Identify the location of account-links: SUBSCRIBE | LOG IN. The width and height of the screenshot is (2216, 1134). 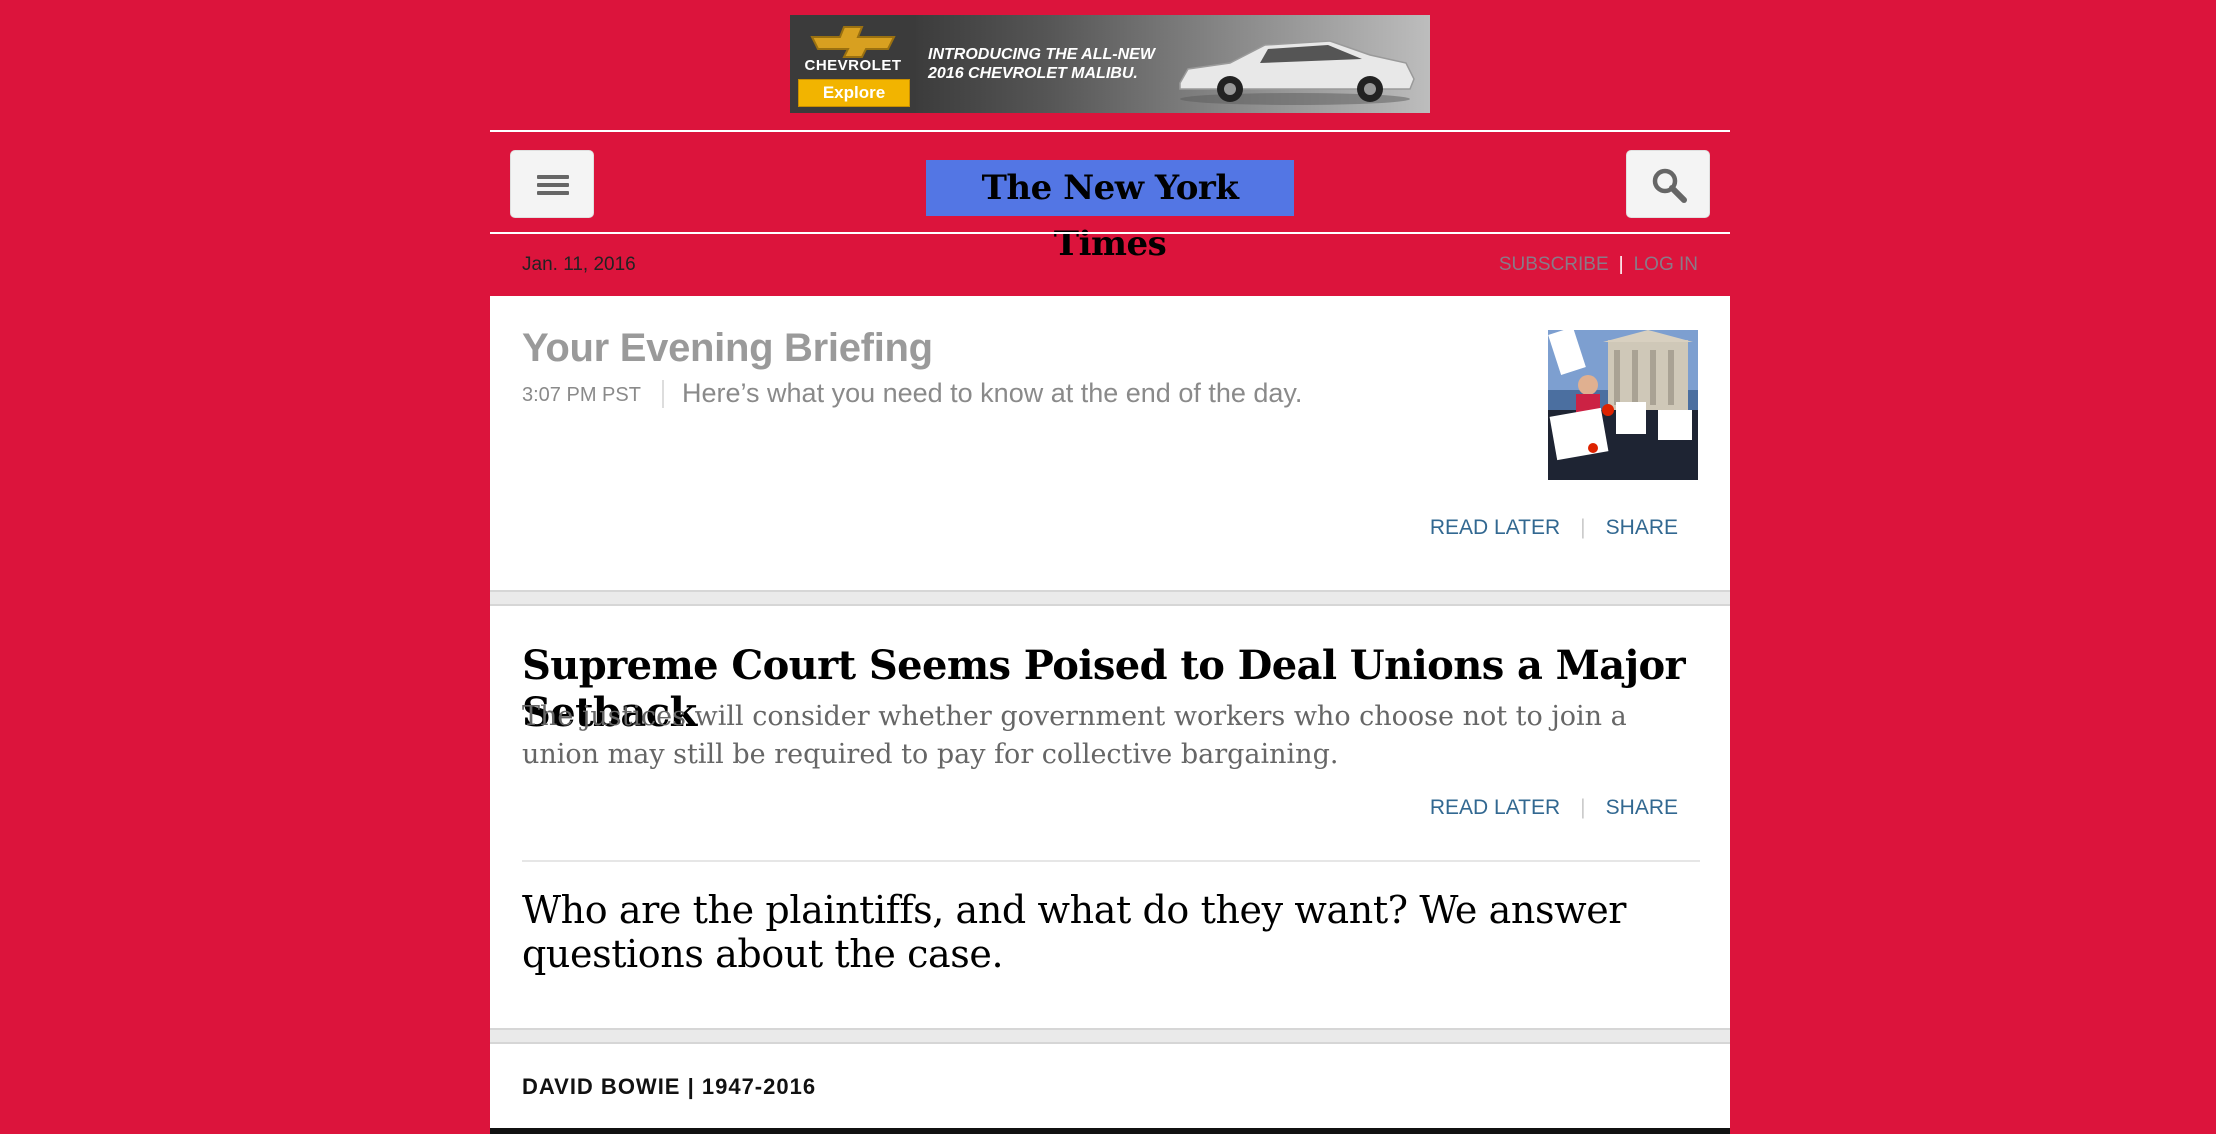
(1598, 265).